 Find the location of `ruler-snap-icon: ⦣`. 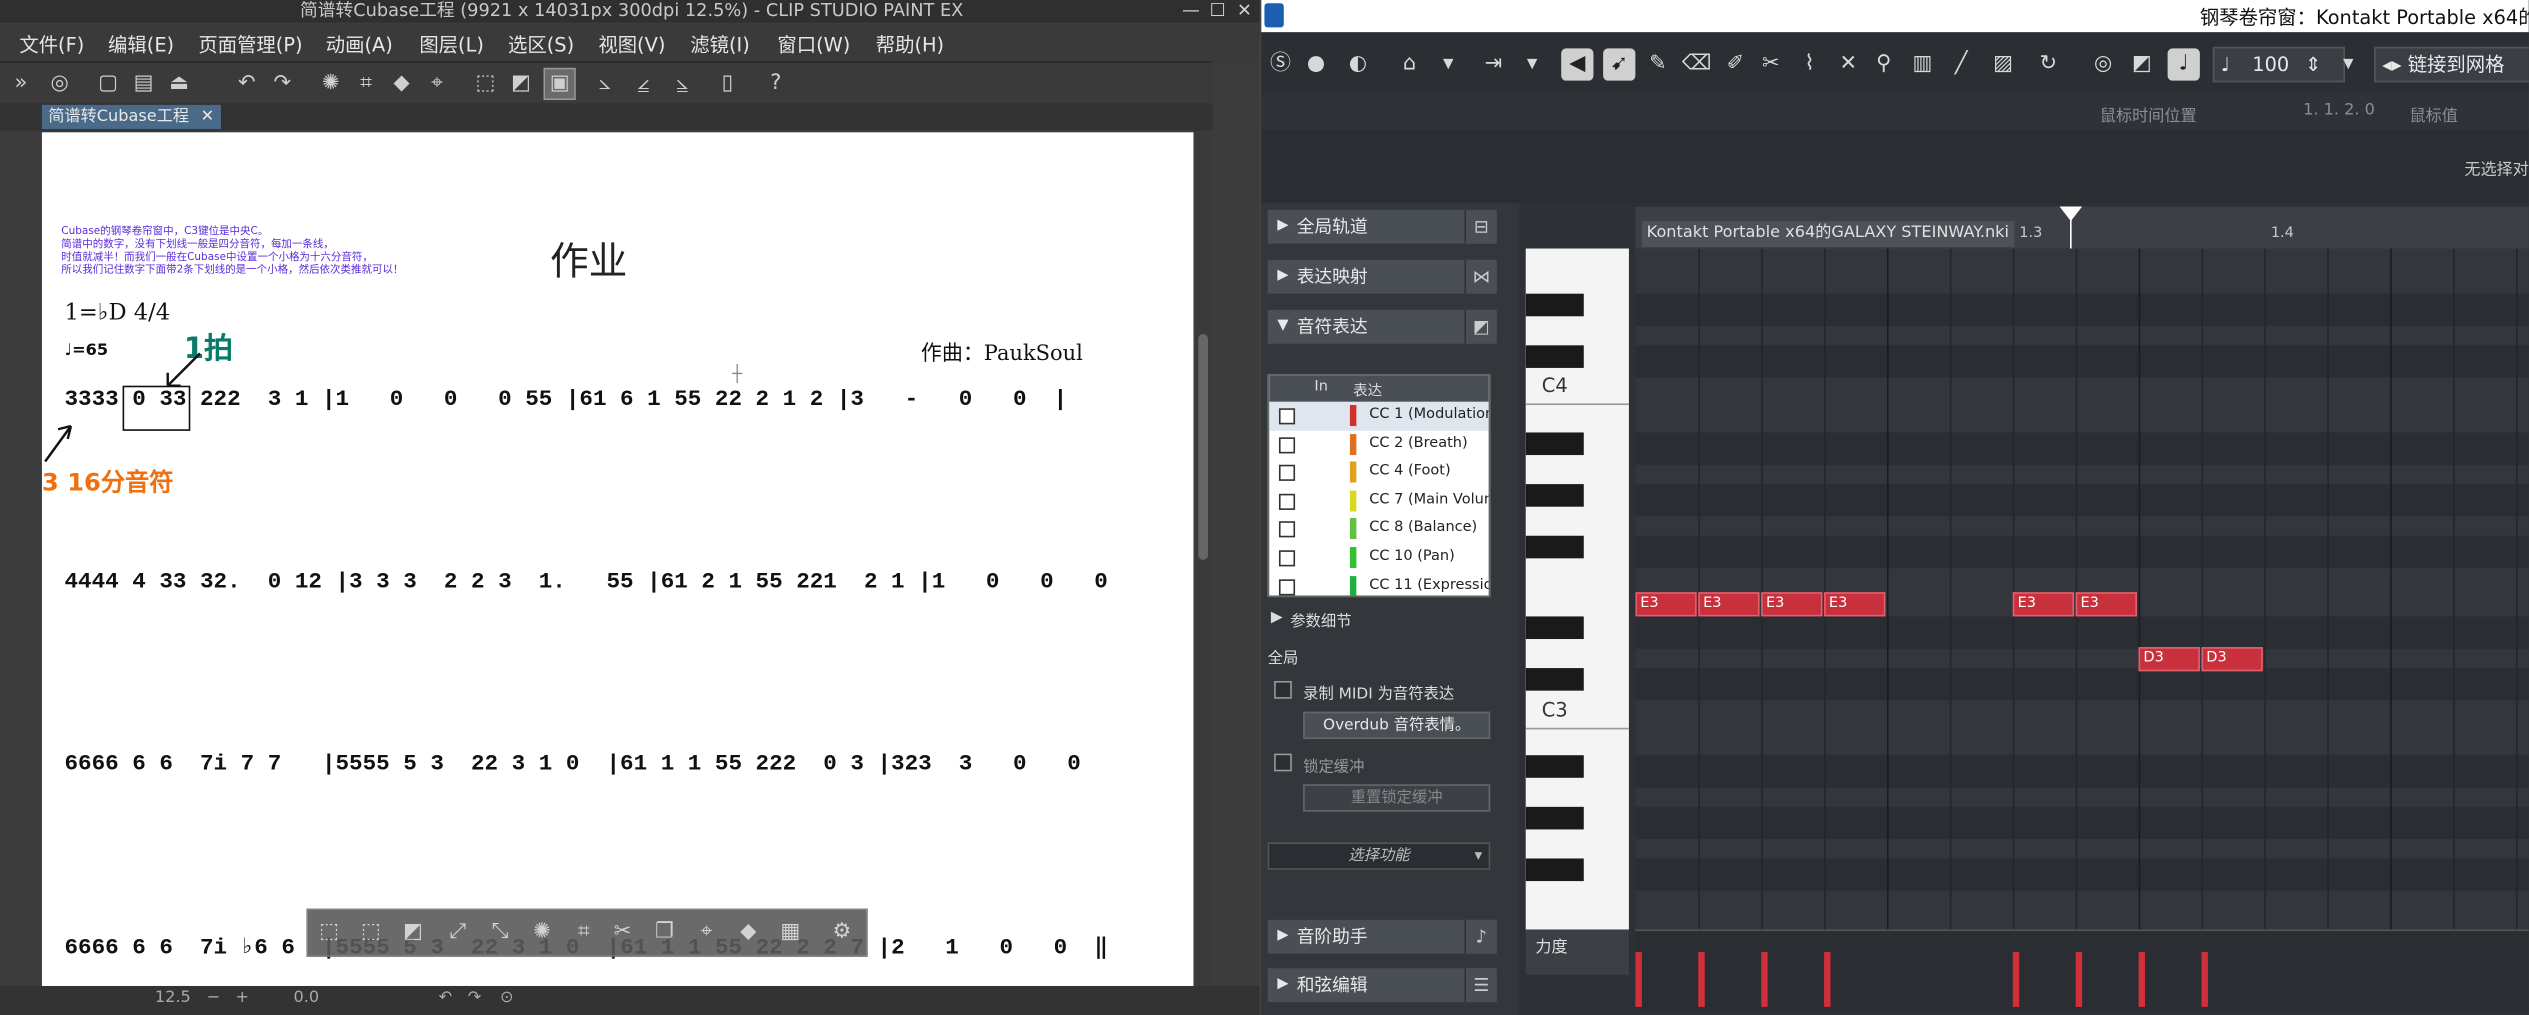

ruler-snap-icon: ⦣ is located at coordinates (604, 83).